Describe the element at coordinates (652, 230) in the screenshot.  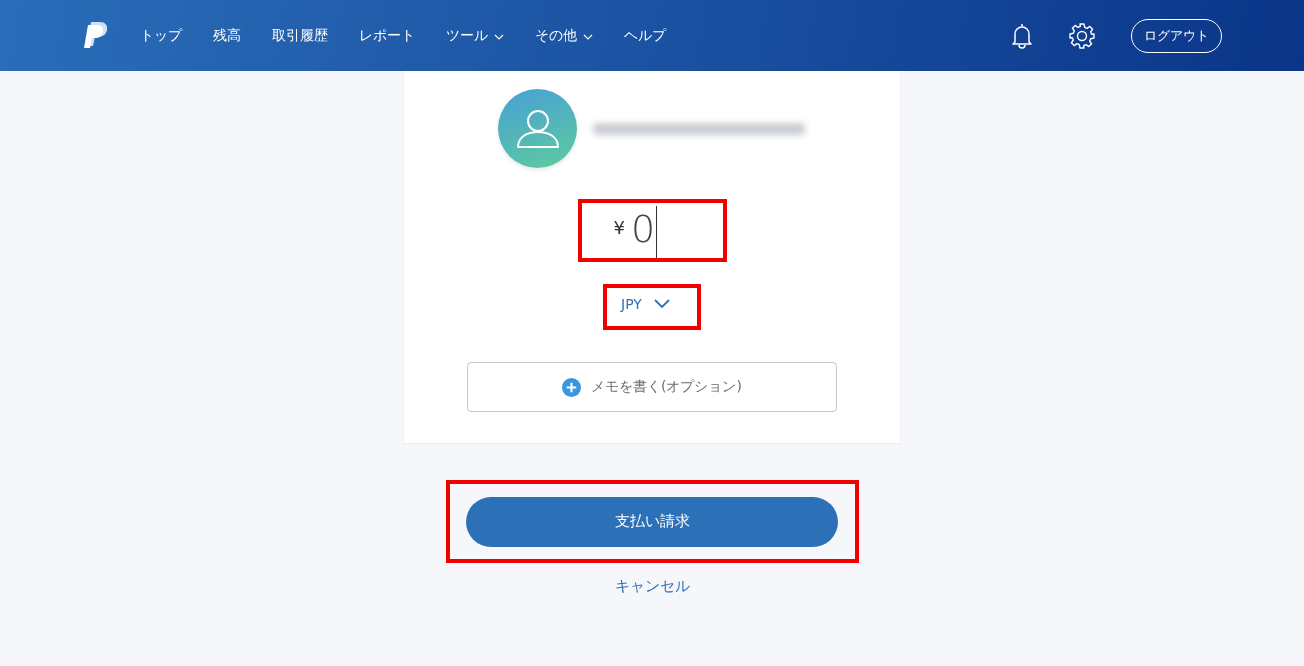
I see `amount-field: ¥0` at that location.